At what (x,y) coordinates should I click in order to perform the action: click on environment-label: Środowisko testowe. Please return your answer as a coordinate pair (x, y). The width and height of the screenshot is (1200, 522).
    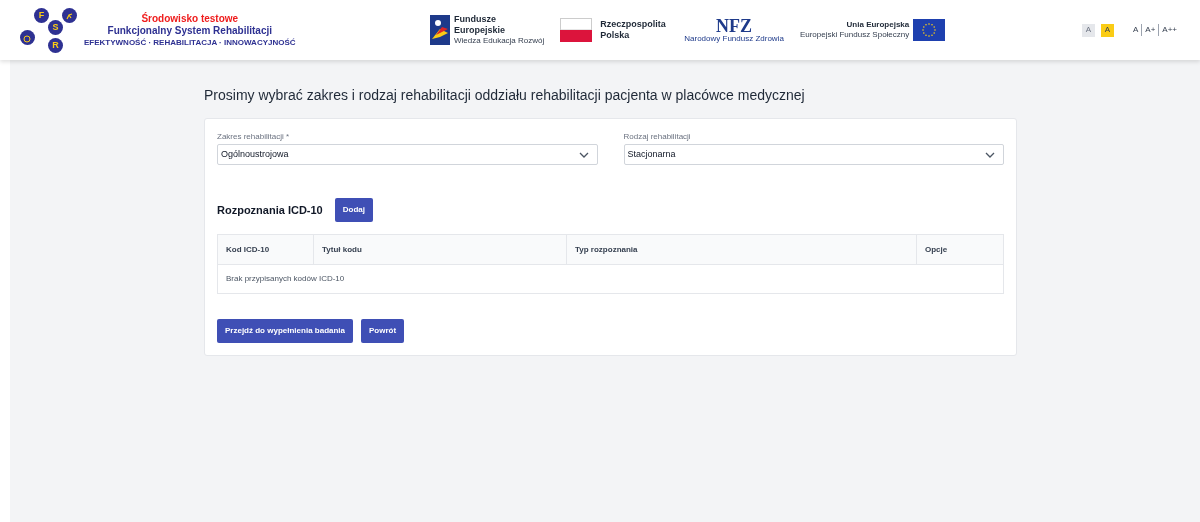
    Looking at the image, I should click on (190, 18).